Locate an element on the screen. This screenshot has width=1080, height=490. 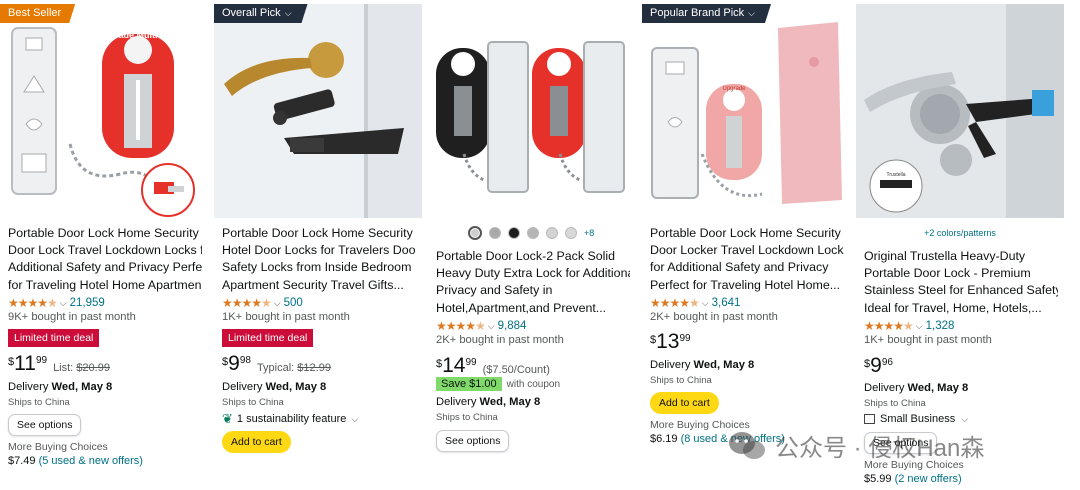
popular-brand-pick-badge: Popular Brand Pick ⌵ is located at coordinates (706, 13).